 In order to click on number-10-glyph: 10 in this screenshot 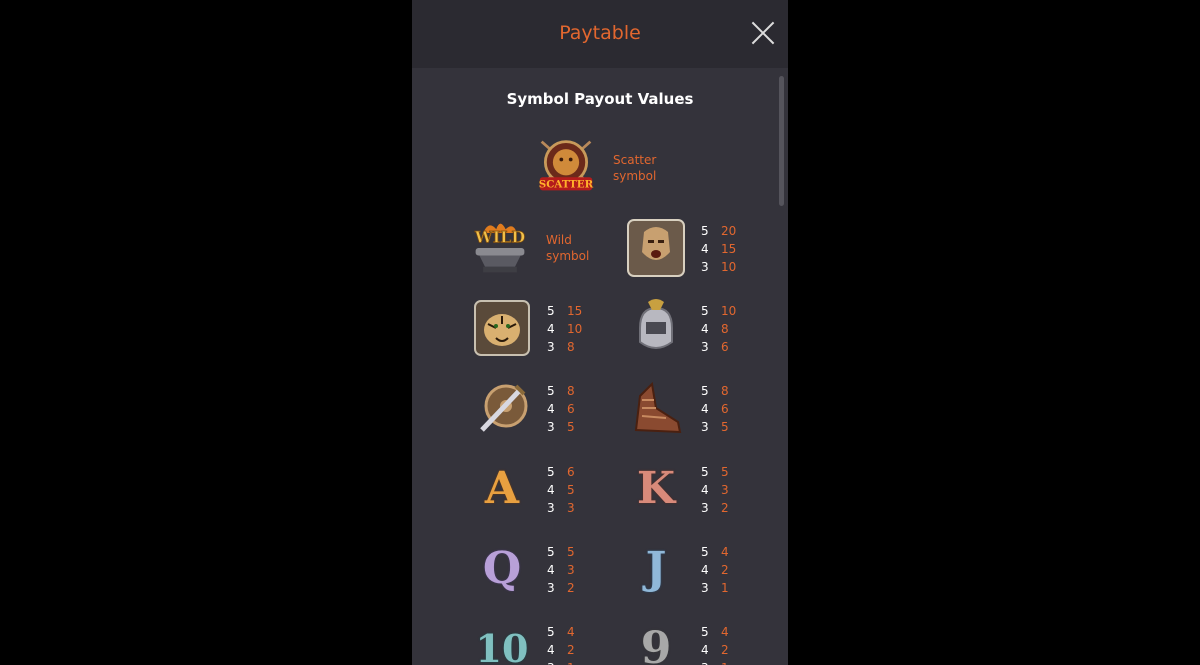, I will do `click(502, 645)`.